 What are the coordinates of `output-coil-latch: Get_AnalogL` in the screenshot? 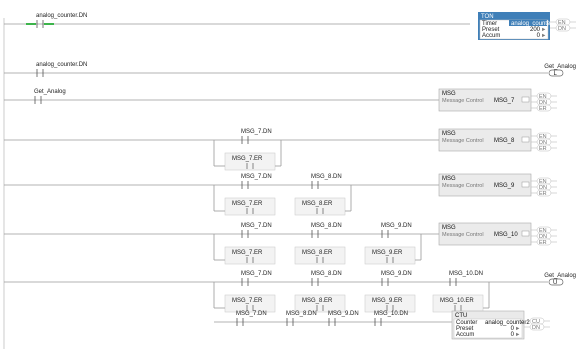 It's located at (560, 70).